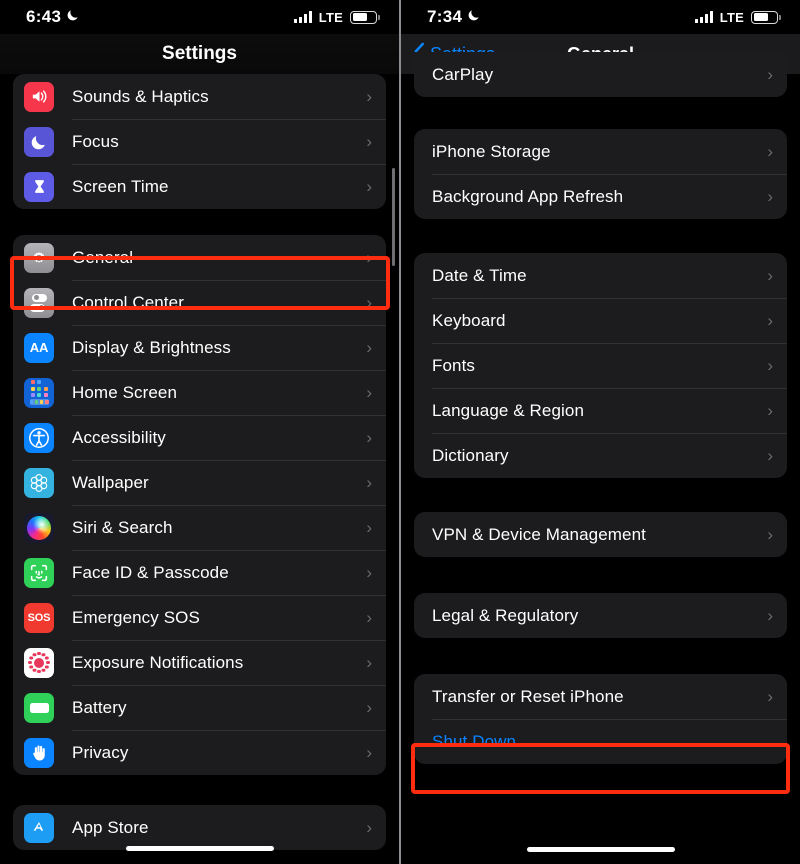 The image size is (800, 864). I want to click on list-item: Control Center ›, so click(199, 302).